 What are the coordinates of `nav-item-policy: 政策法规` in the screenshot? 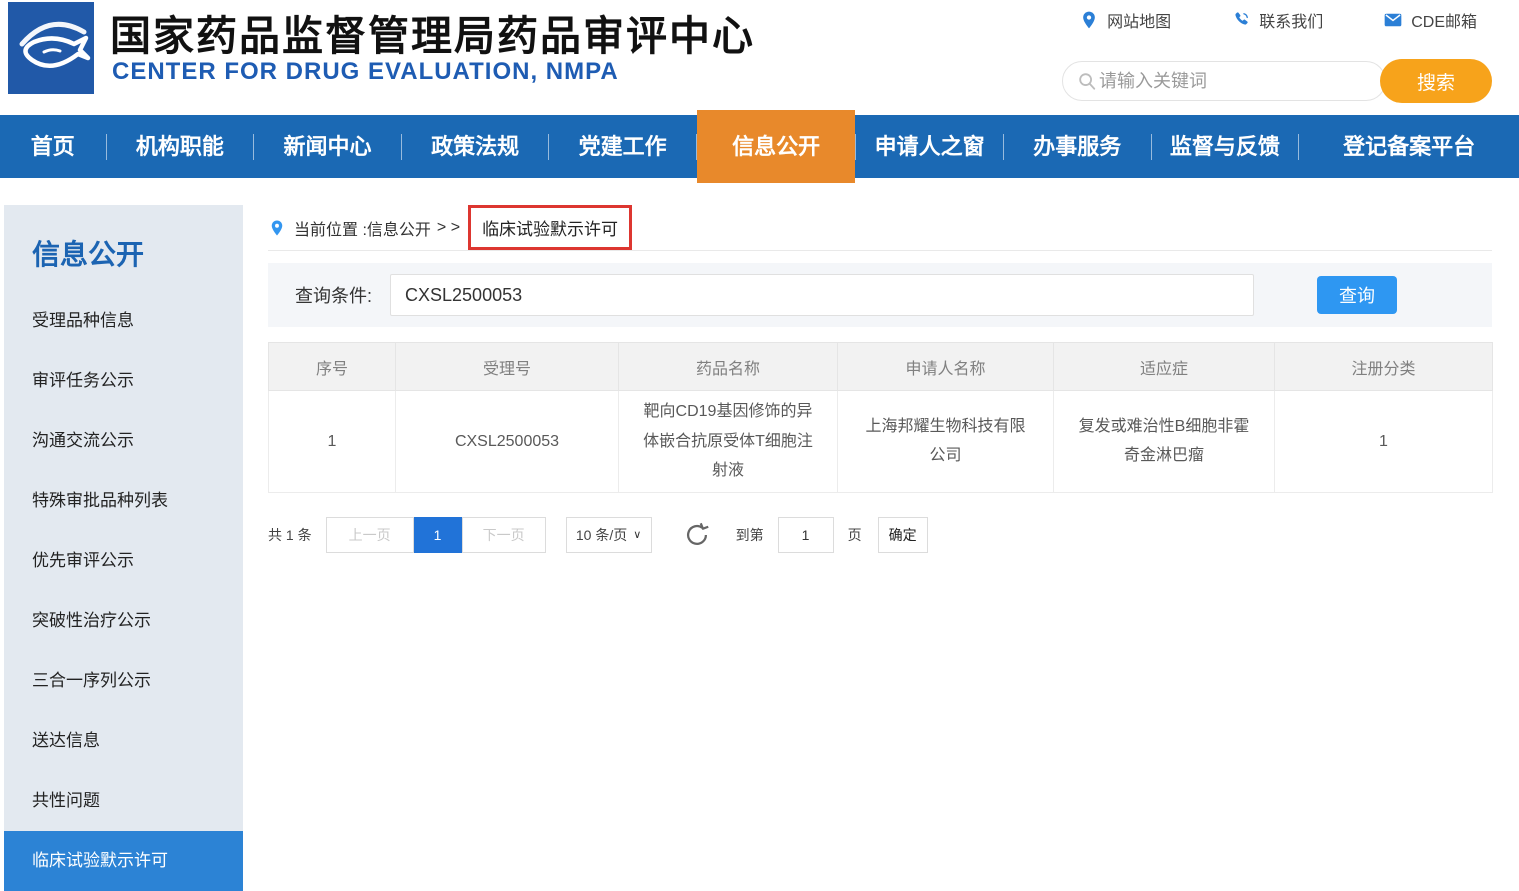 It's located at (475, 146).